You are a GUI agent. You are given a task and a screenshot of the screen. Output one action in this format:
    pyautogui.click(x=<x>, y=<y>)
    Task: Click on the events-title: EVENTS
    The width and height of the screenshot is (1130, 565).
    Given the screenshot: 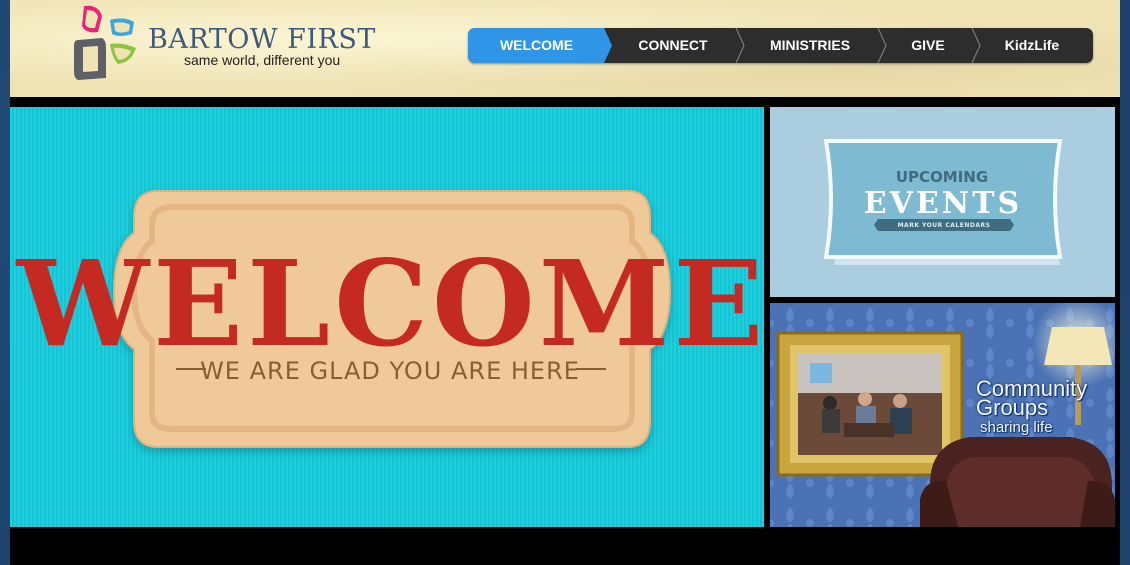 What is the action you would take?
    pyautogui.click(x=943, y=203)
    